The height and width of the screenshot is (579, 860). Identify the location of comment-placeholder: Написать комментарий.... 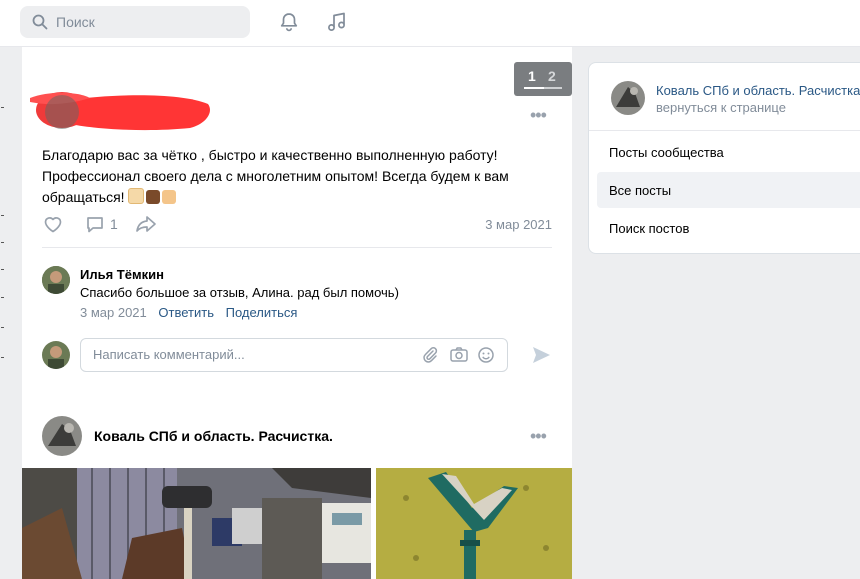
(169, 354).